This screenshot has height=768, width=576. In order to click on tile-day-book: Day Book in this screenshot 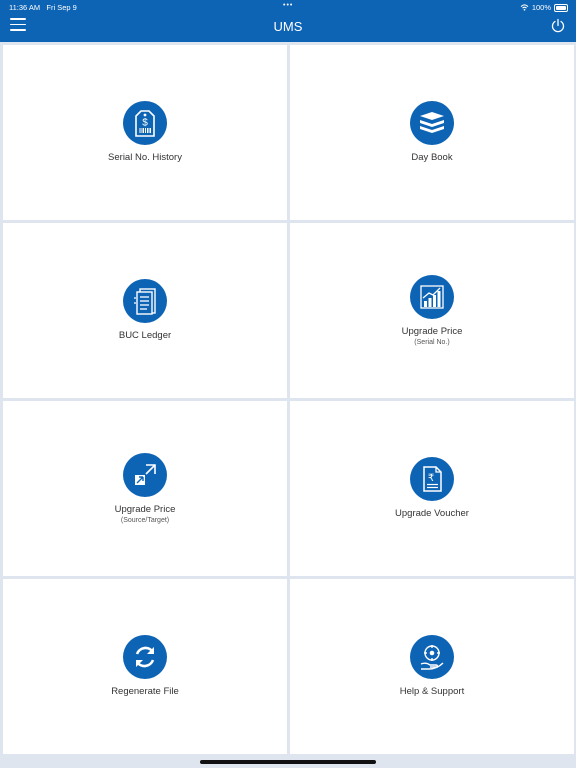, I will do `click(432, 132)`.